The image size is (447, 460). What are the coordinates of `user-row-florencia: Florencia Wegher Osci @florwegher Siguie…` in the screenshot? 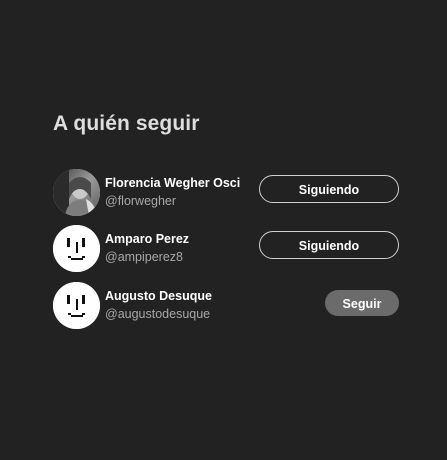 It's located at (226, 193).